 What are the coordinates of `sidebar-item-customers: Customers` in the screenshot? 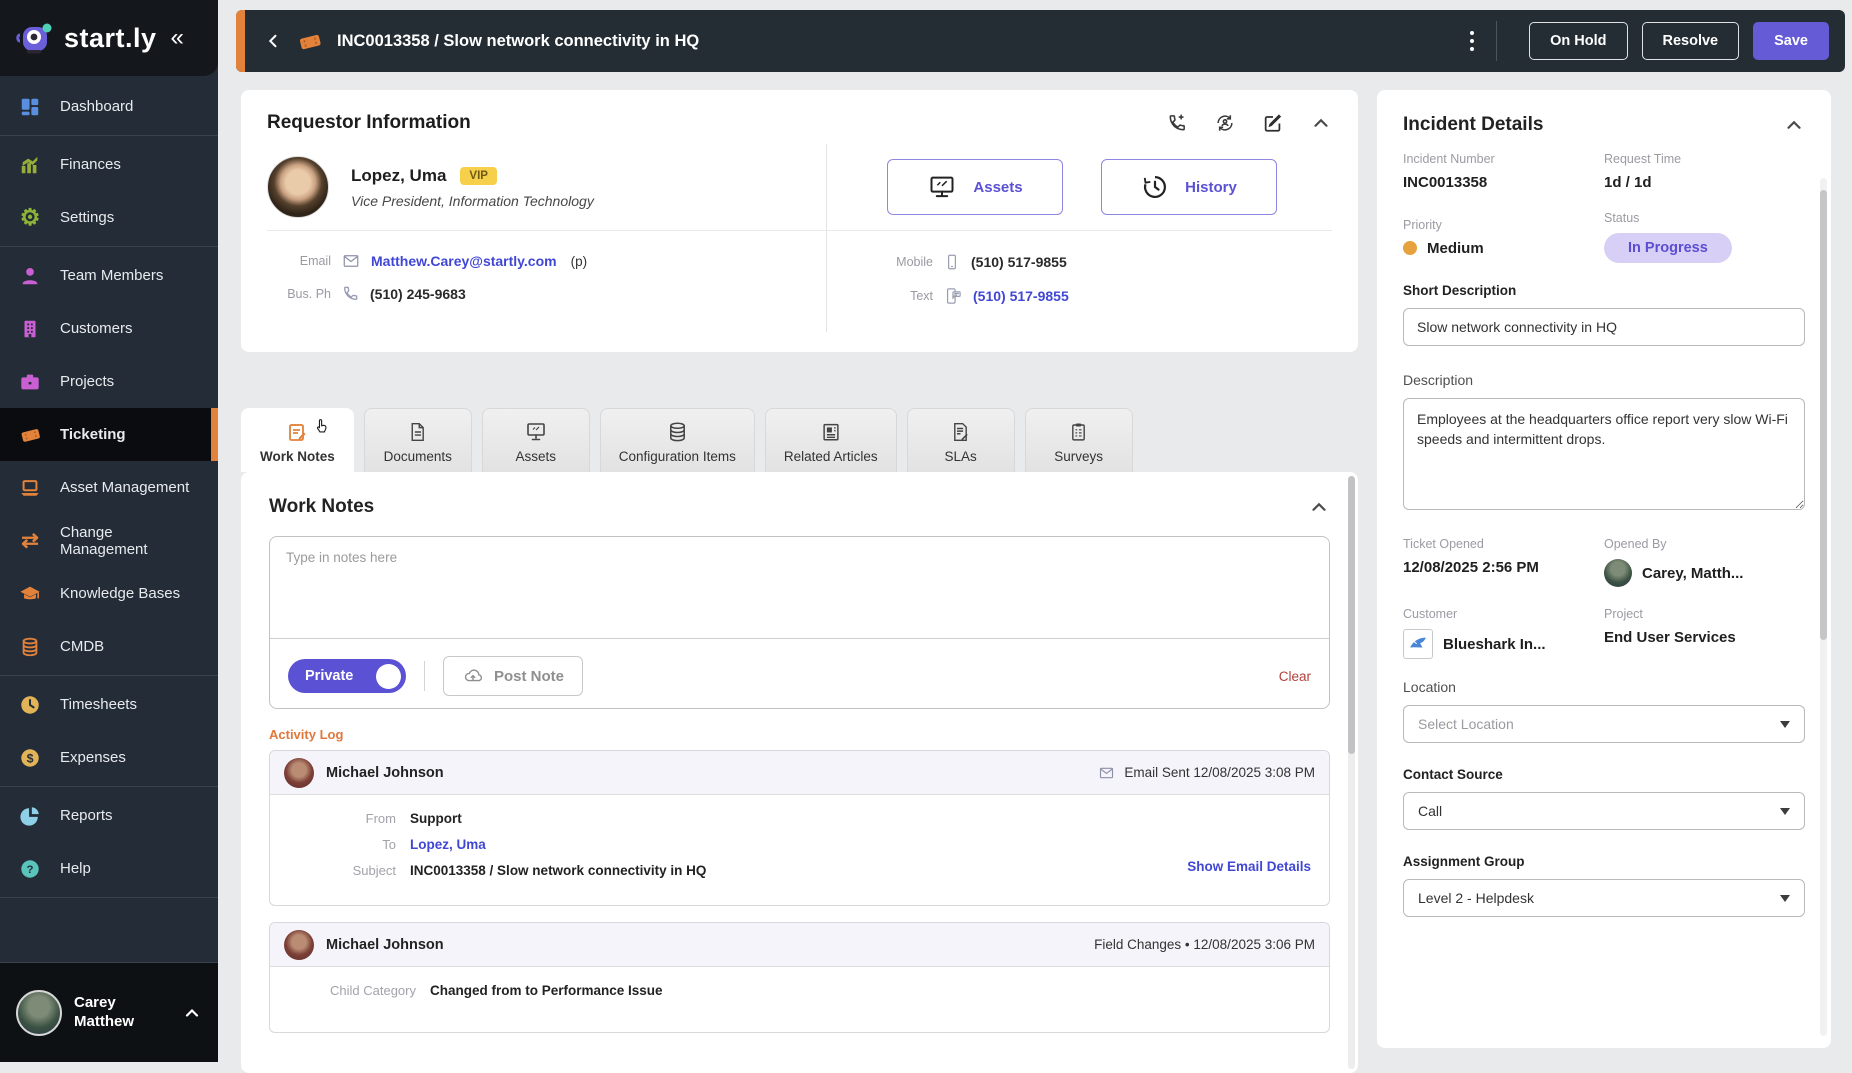 It's located at (109, 328).